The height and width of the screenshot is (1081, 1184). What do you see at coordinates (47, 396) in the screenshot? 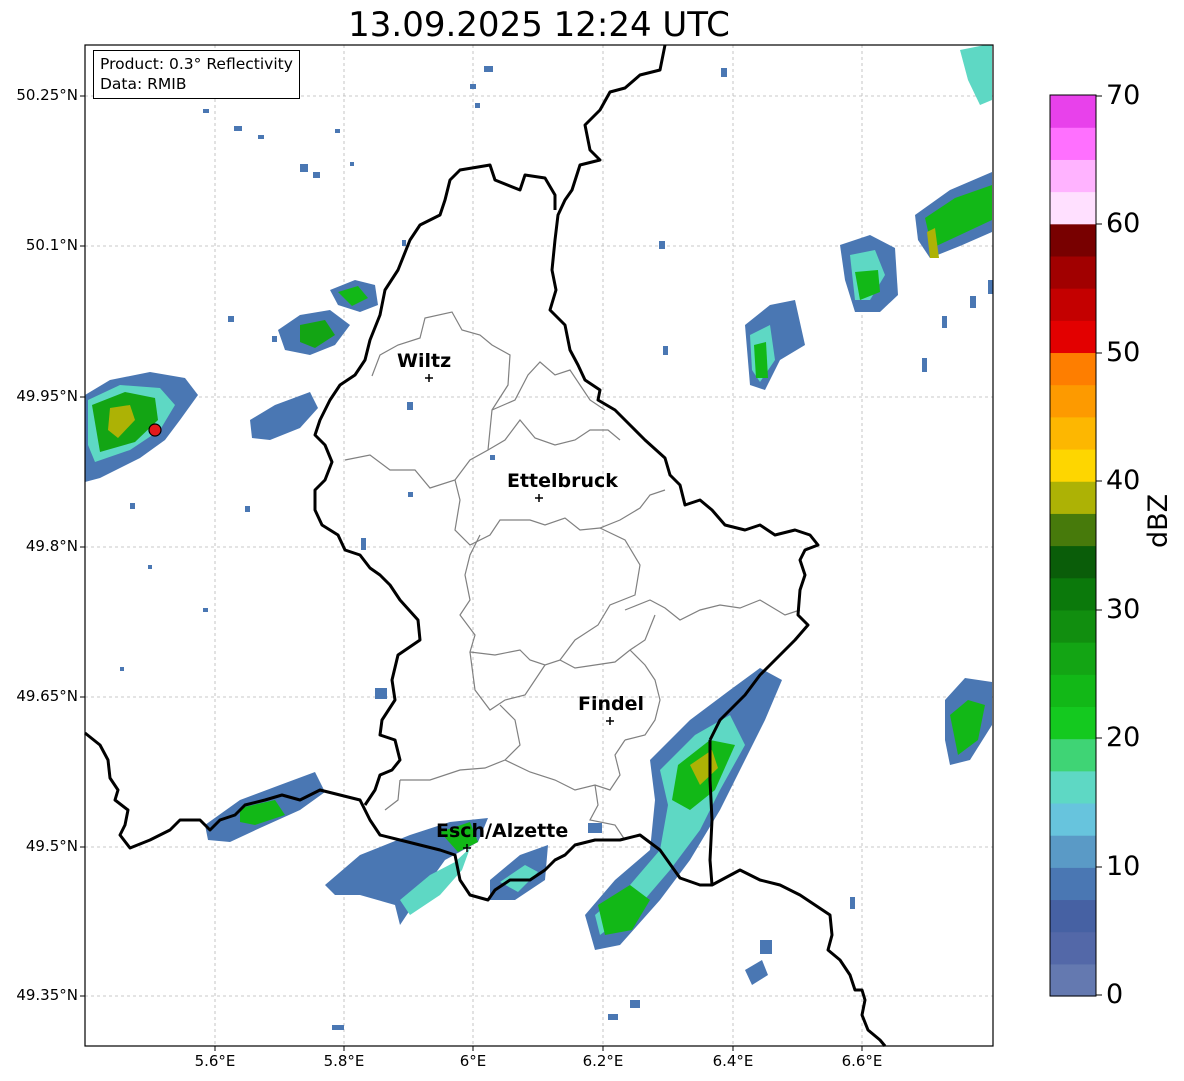
I see `lat-label: 49.95°N` at bounding box center [47, 396].